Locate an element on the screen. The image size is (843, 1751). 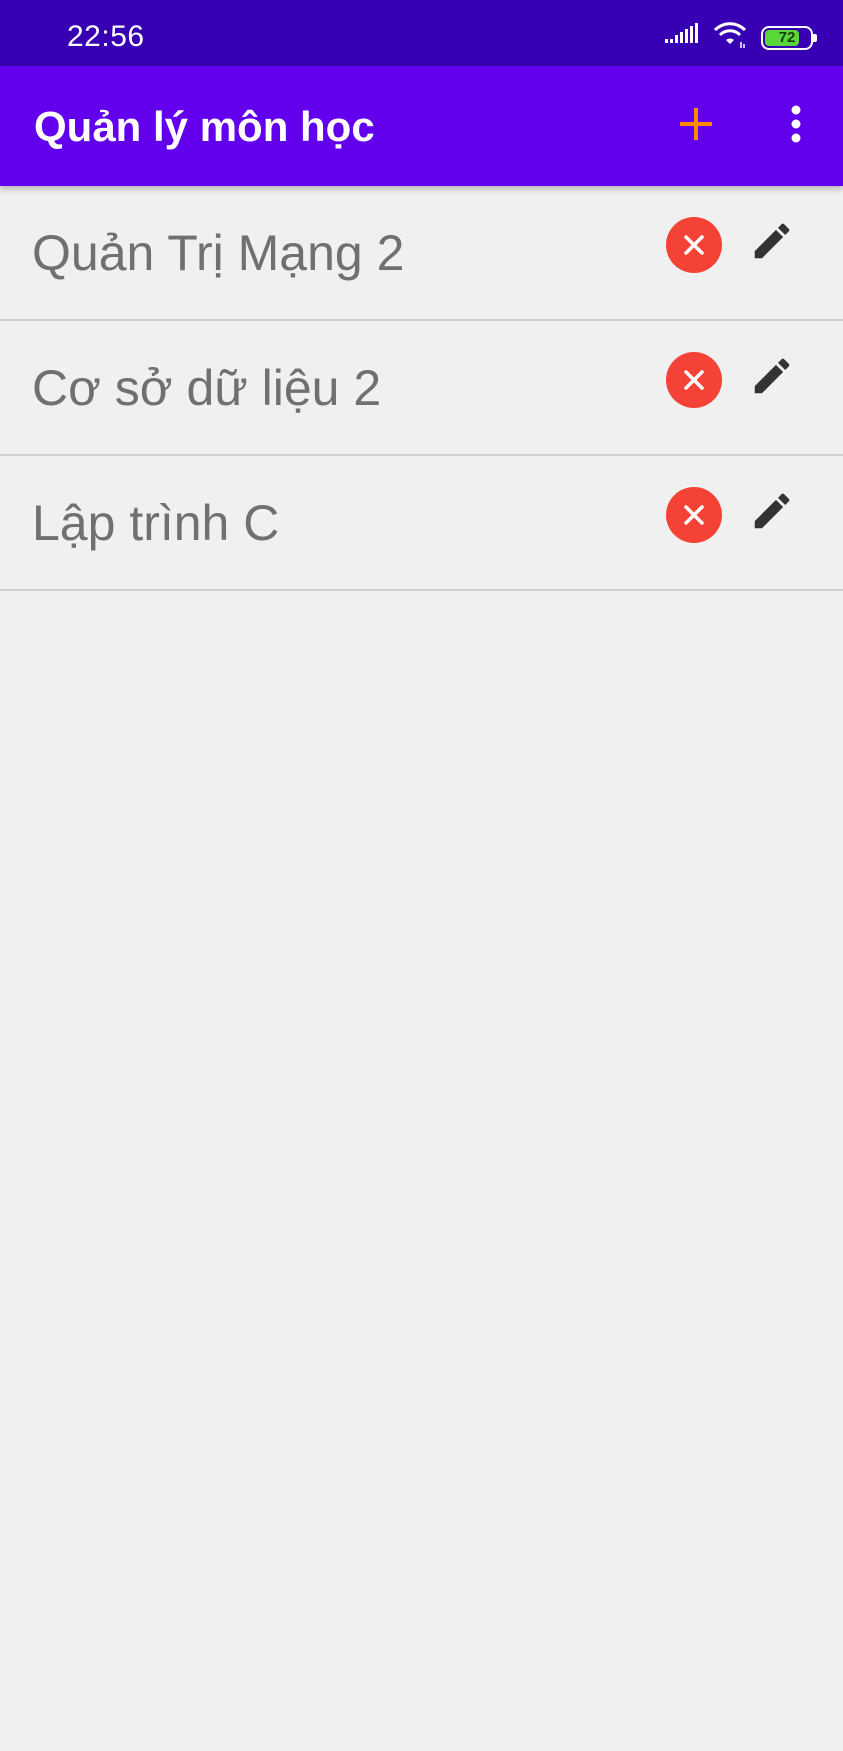
app-bar: Quản lý môn học is located at coordinates (421, 126).